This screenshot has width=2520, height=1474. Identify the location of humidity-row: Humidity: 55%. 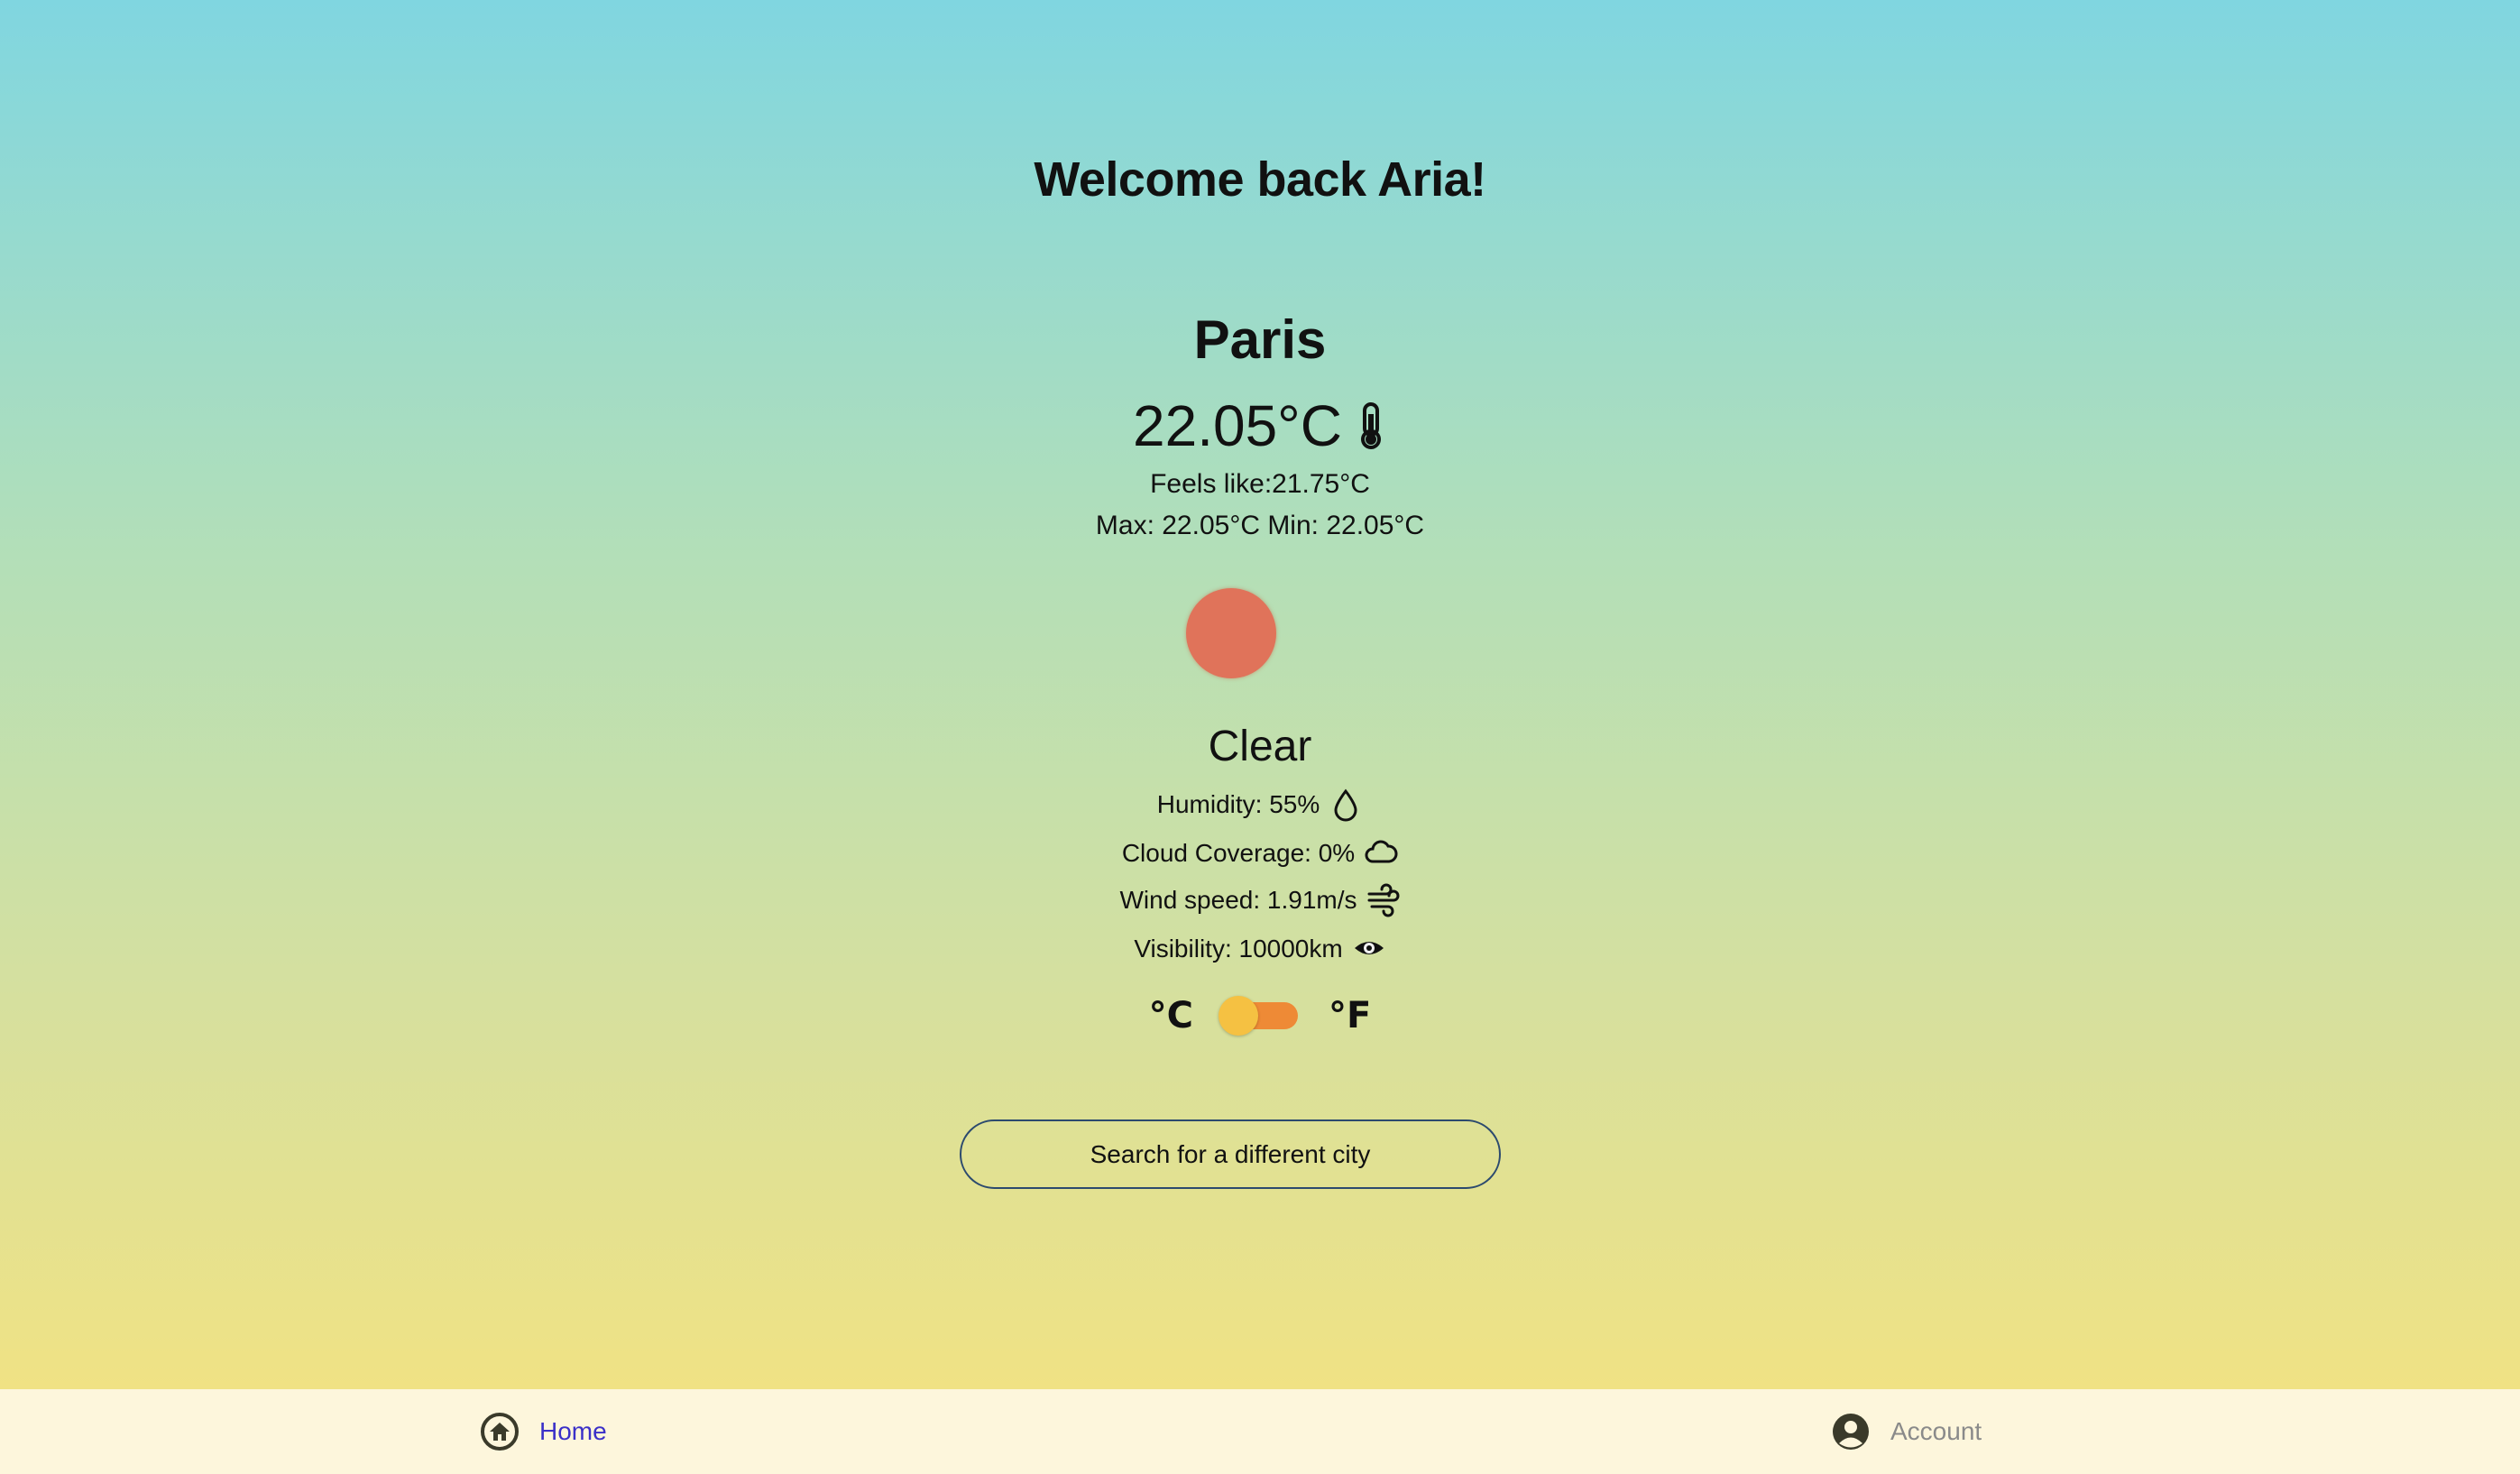
(1260, 805).